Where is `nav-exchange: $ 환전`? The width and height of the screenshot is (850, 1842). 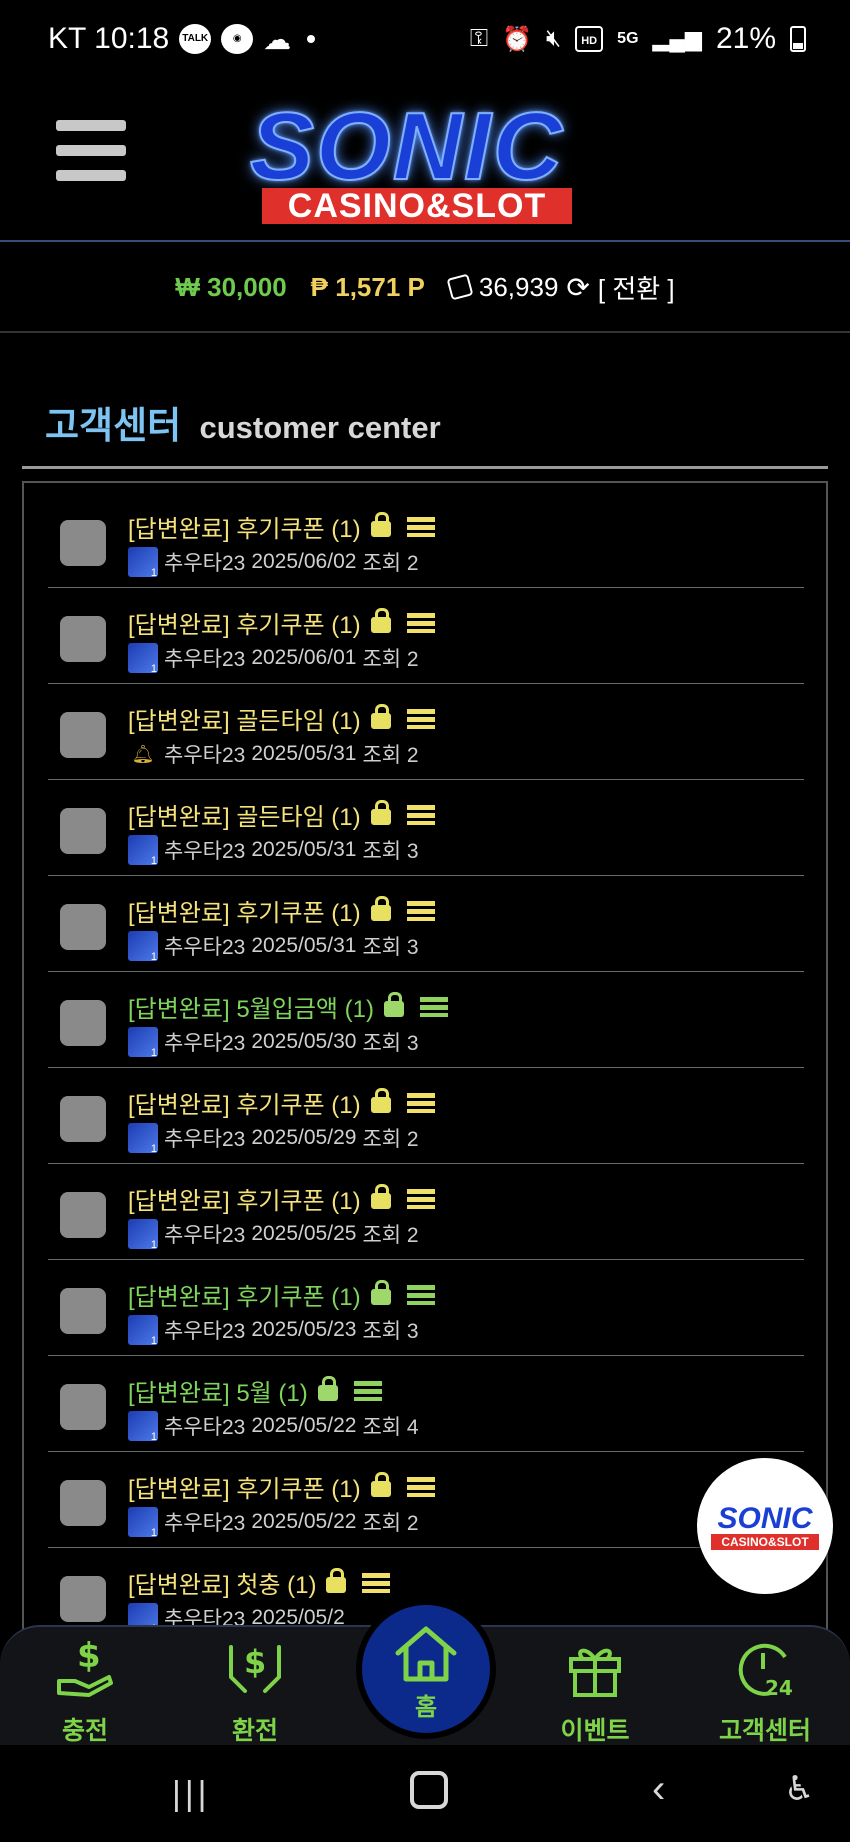
nav-exchange: $ 환전 is located at coordinates (255, 1687).